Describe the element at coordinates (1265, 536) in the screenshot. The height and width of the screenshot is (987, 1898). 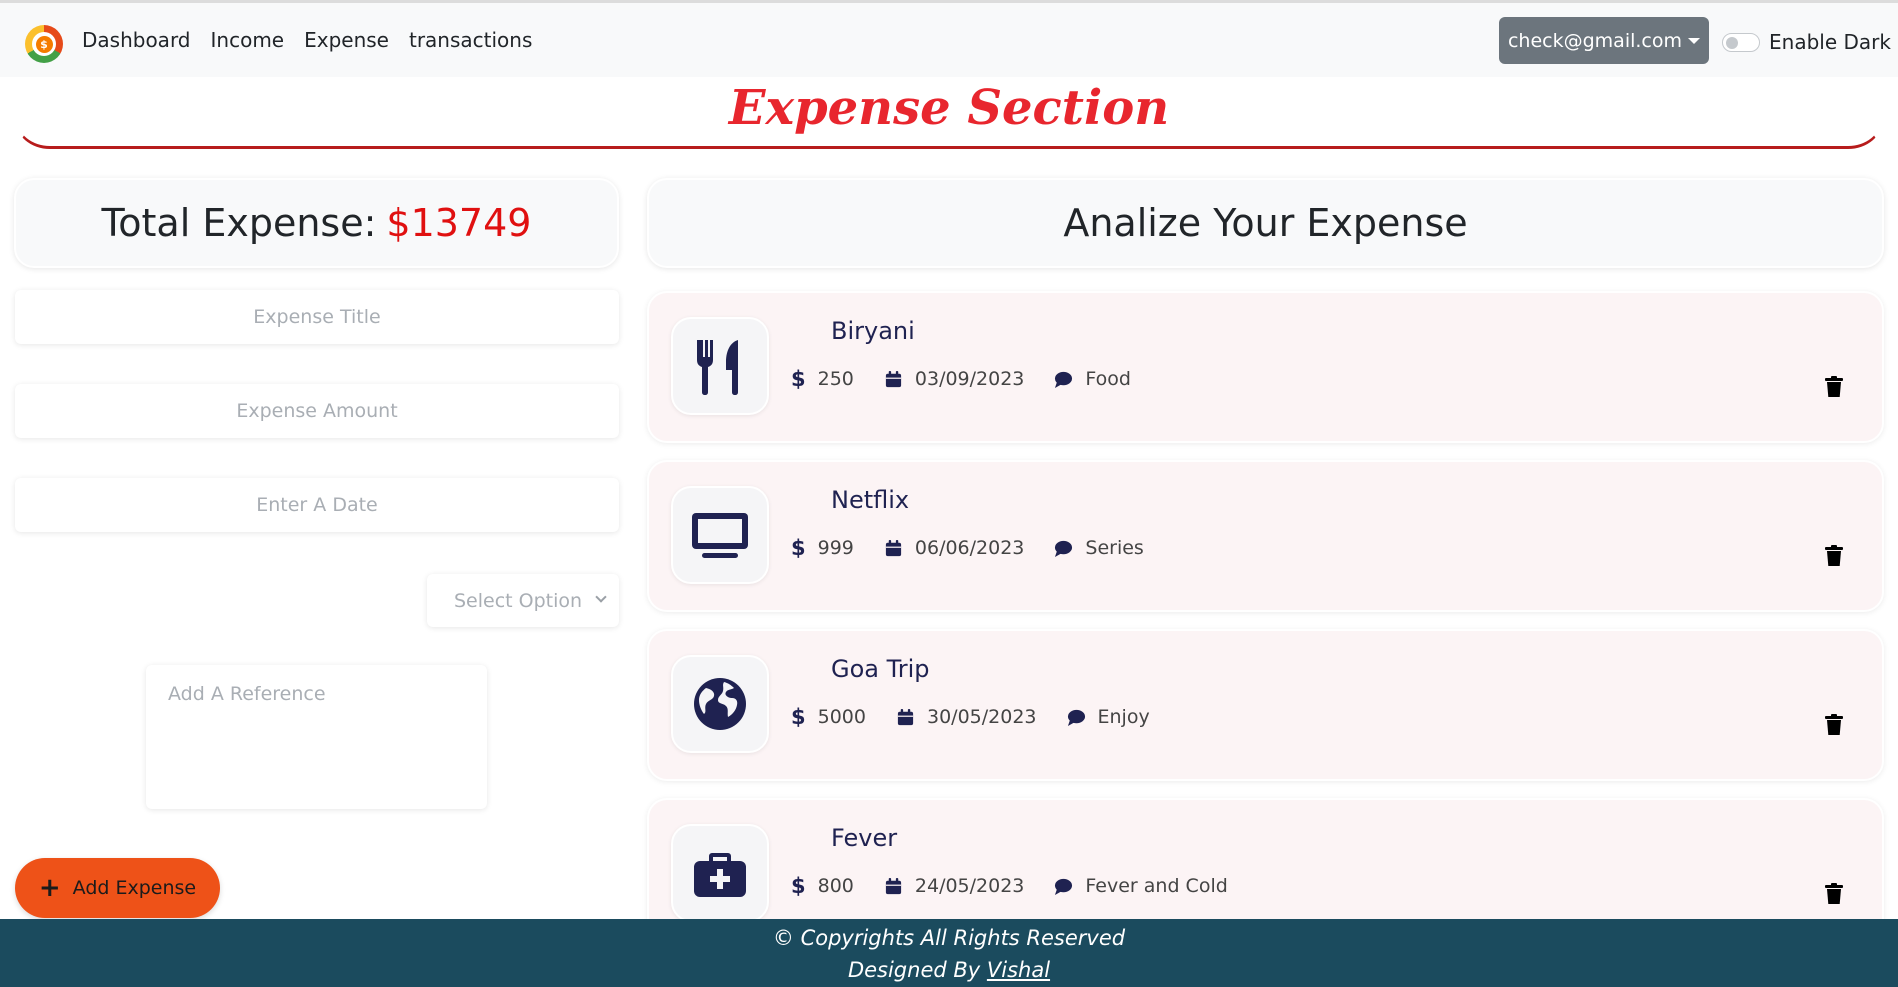
I see `expense-item: Netflix $999 06/06/2023 Series` at that location.